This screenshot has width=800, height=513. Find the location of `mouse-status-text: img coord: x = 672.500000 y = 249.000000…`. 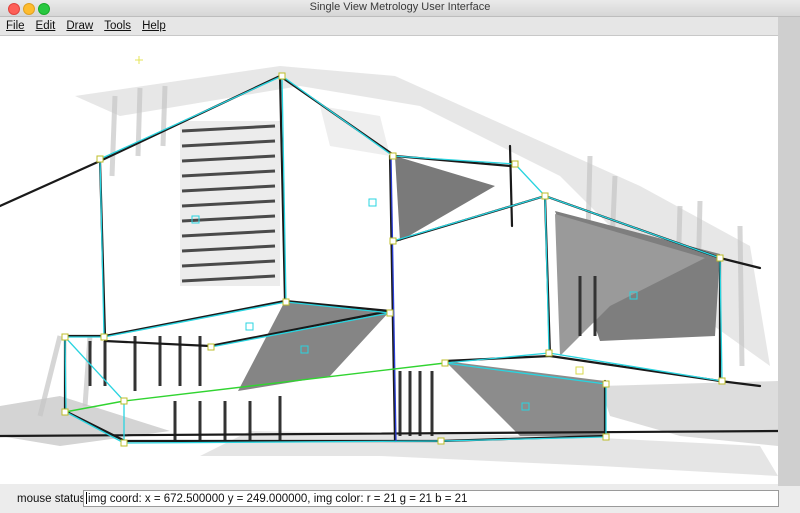

mouse-status-text: img coord: x = 672.500000 y = 249.000000… is located at coordinates (278, 499).